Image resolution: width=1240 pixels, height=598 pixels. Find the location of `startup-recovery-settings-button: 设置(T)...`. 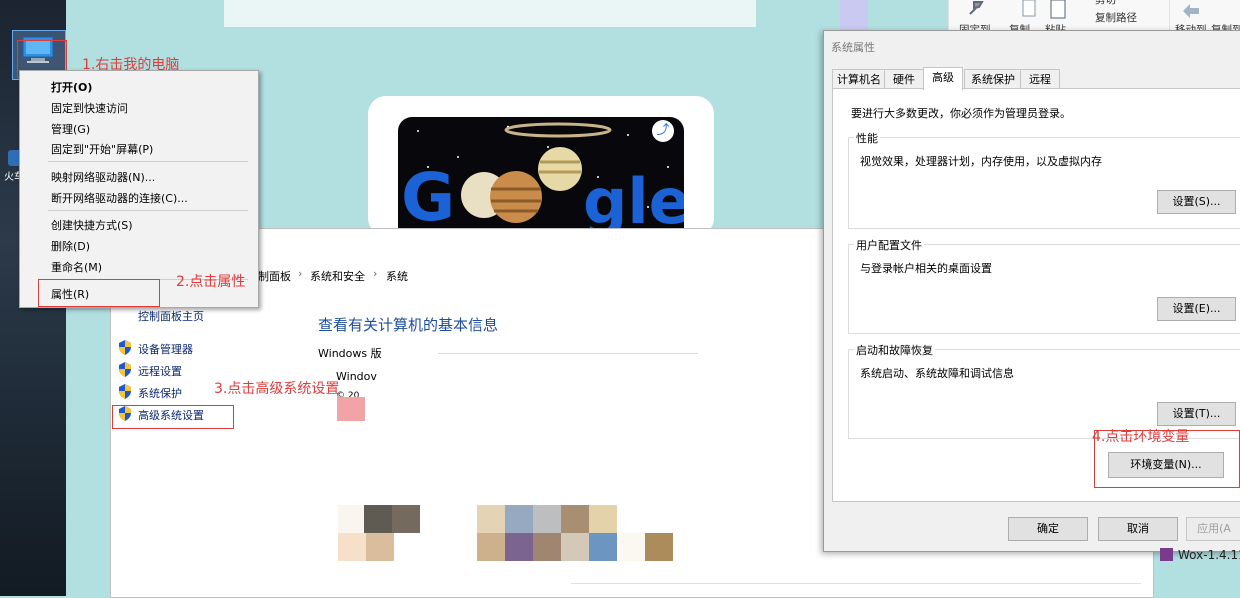

startup-recovery-settings-button: 设置(T)... is located at coordinates (1196, 414).